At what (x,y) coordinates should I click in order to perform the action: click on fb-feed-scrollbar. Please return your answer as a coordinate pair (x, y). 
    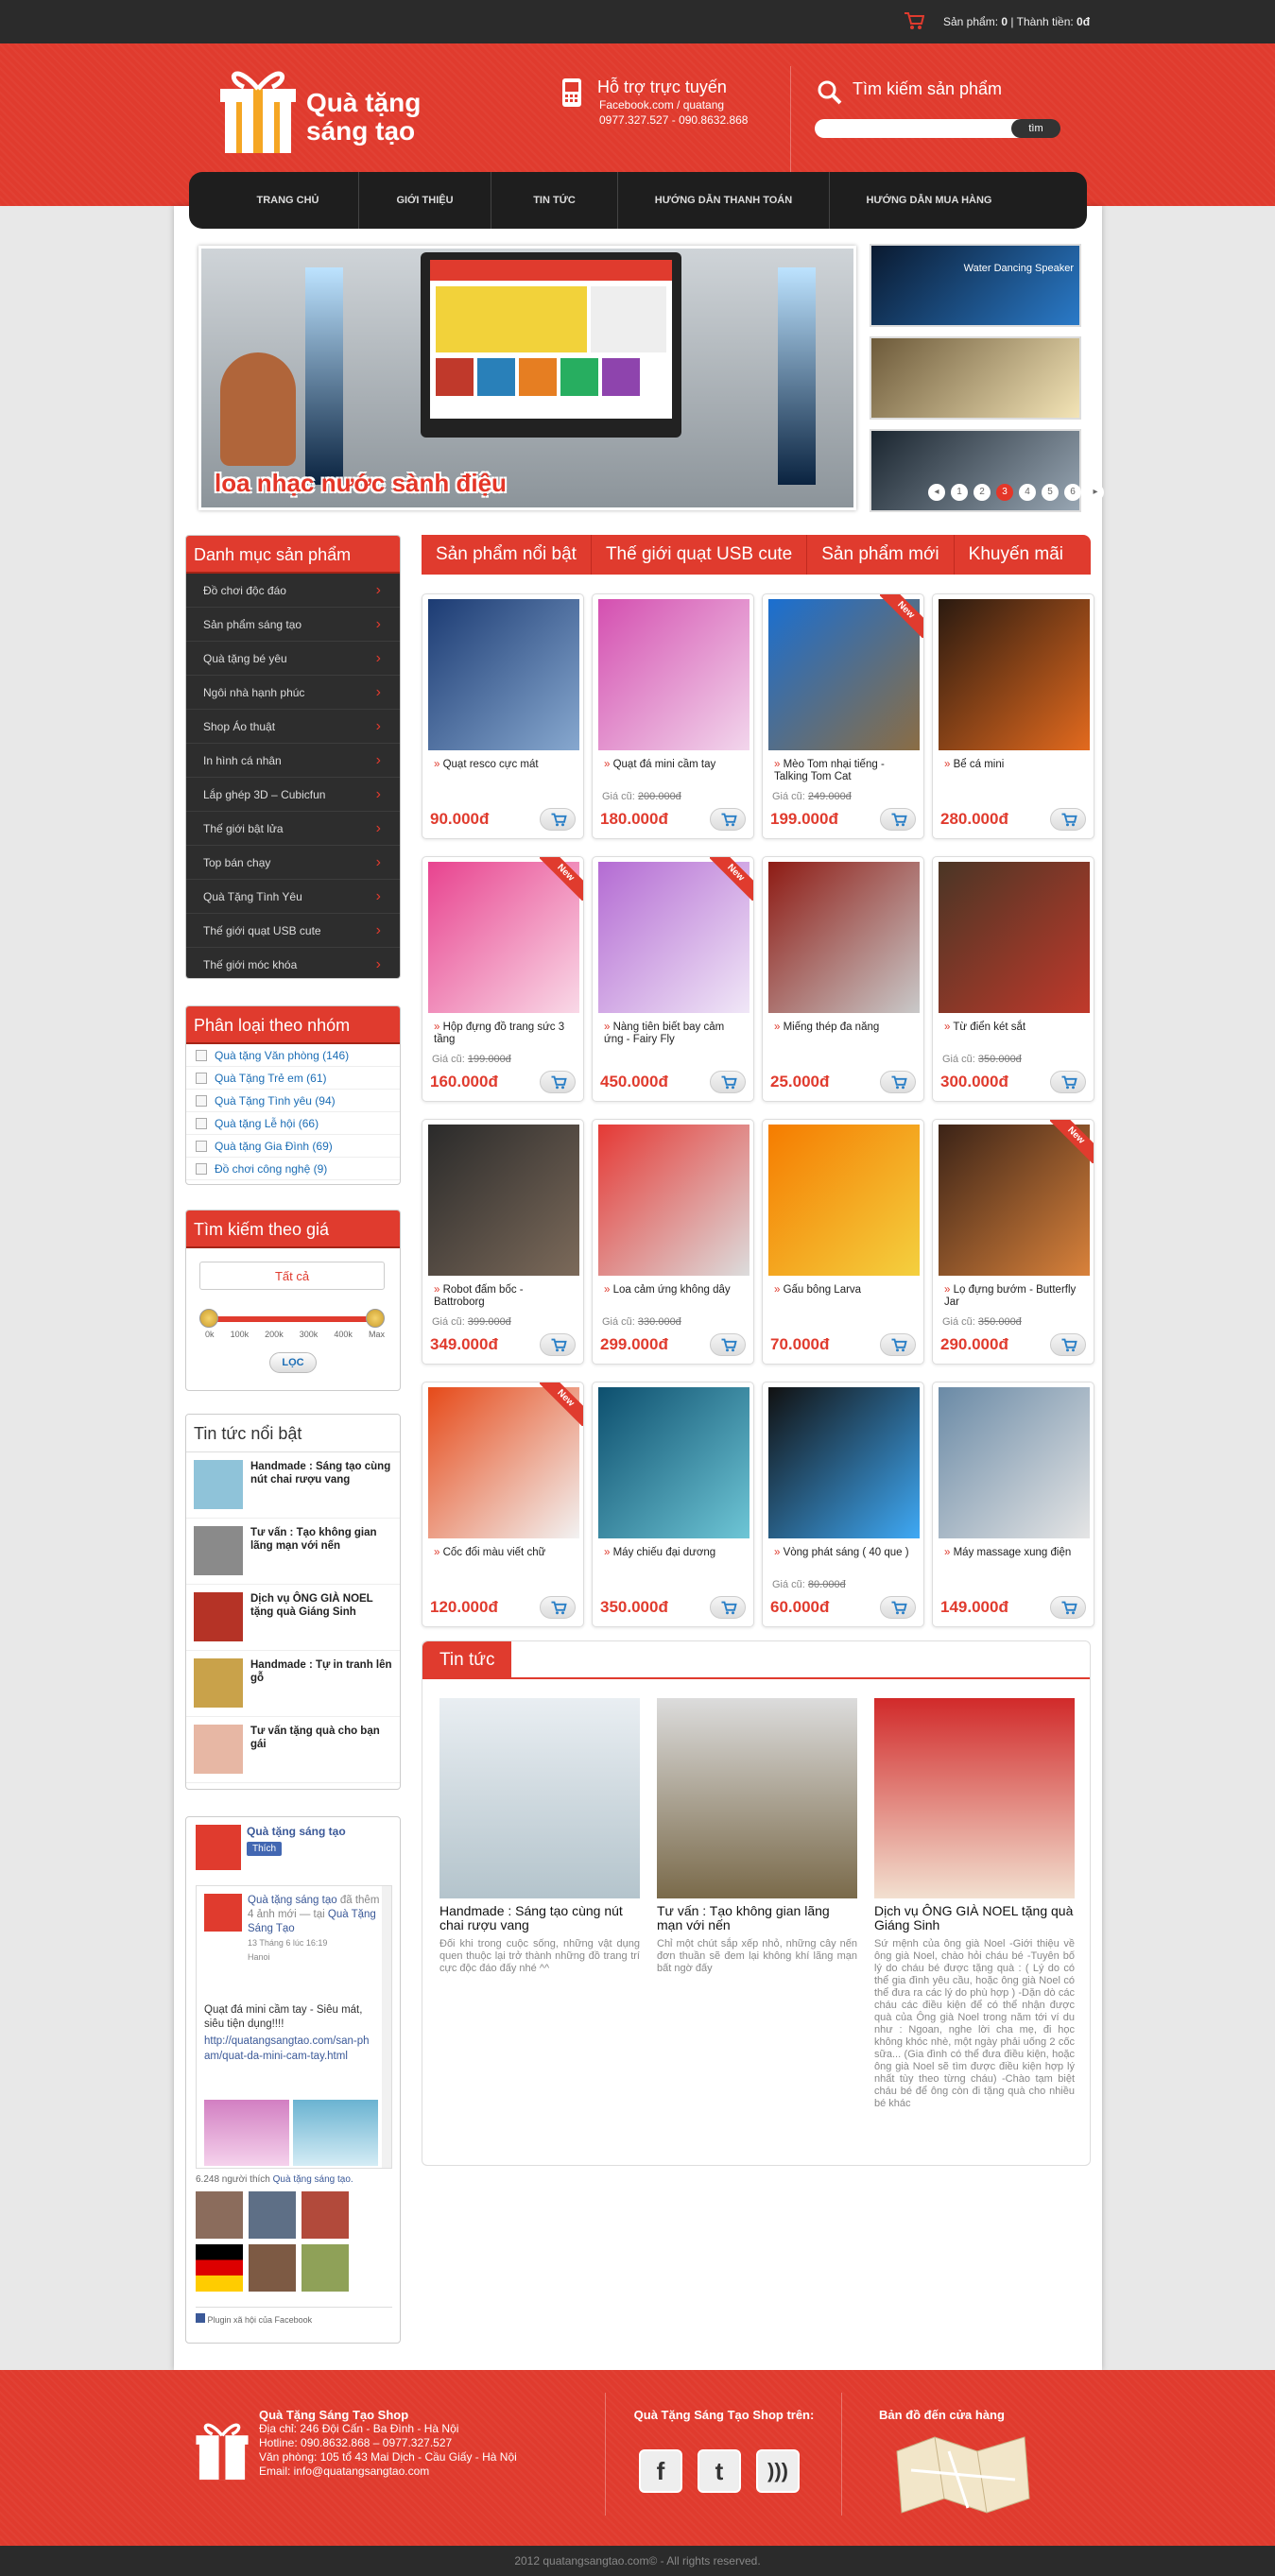
    Looking at the image, I should click on (386, 2027).